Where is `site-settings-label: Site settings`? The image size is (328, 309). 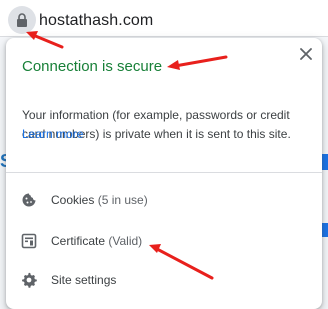 site-settings-label: Site settings is located at coordinates (84, 280).